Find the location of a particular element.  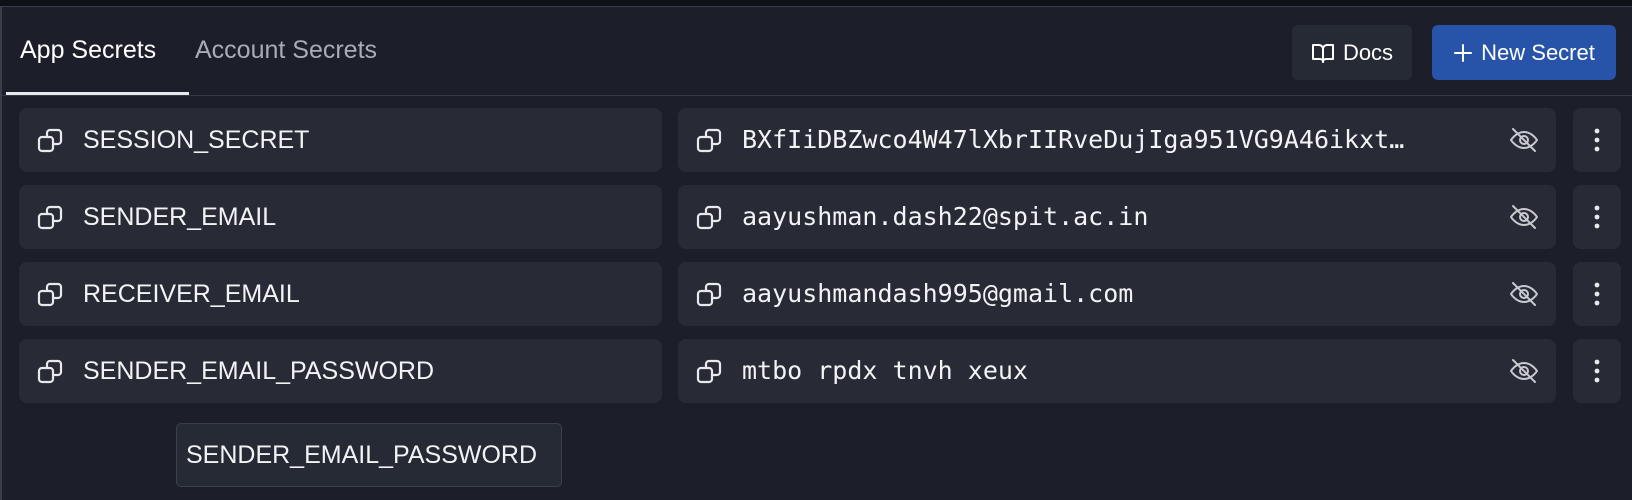

secret-value-text: mtbo rpdx tnvh xeux is located at coordinates (885, 370).